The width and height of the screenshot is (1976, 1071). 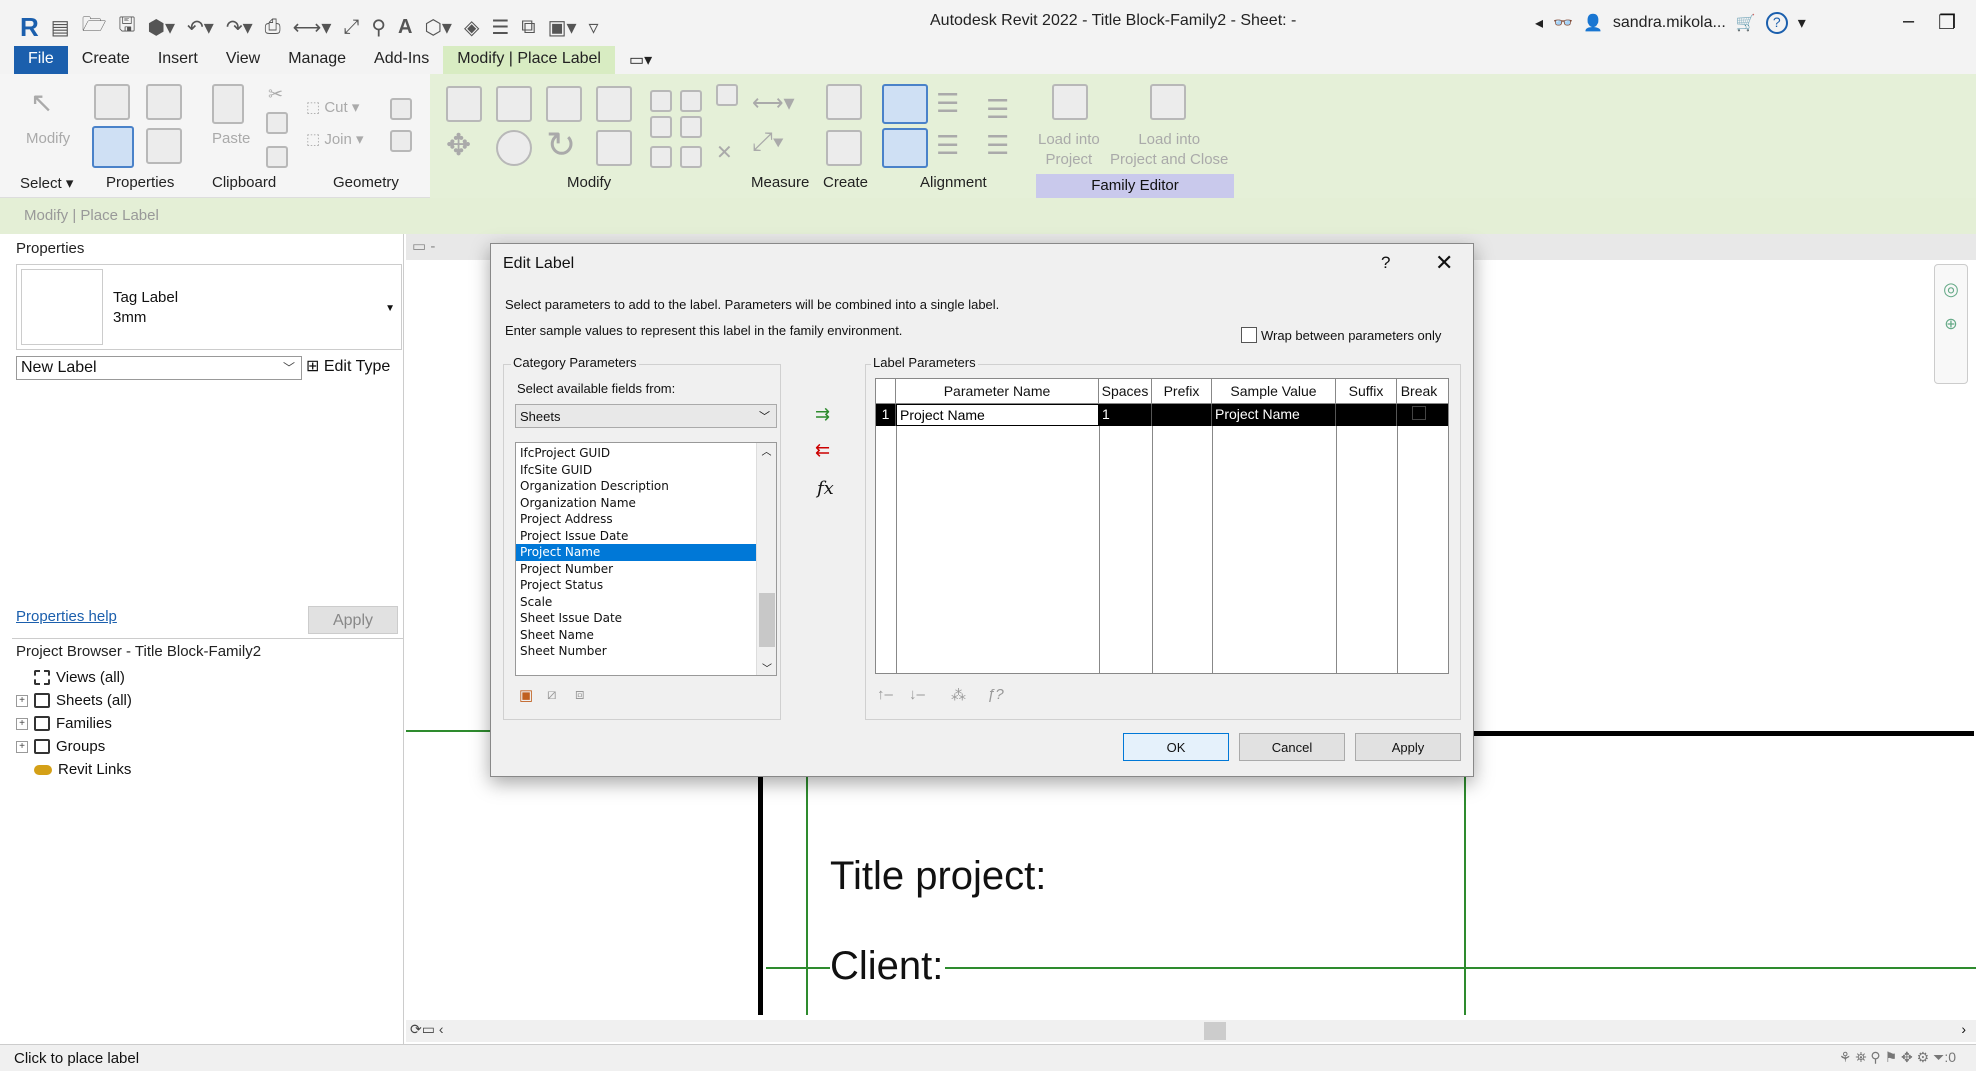 I want to click on rotate-icon: ↻, so click(x=561, y=145).